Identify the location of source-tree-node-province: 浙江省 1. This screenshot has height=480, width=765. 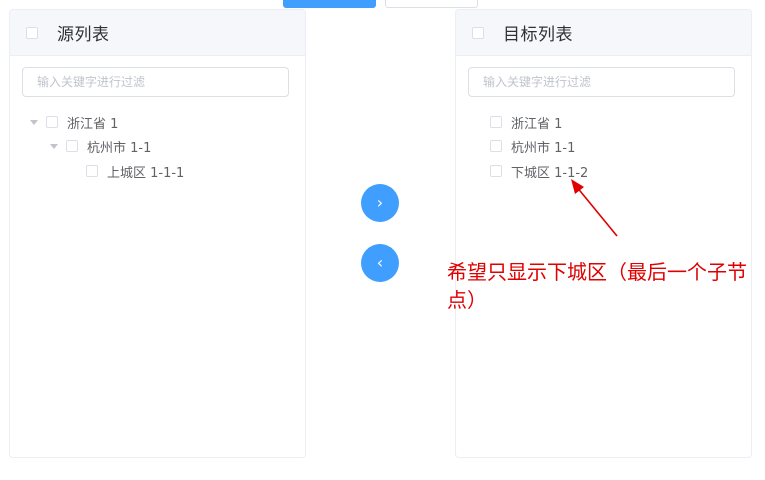
(74, 122).